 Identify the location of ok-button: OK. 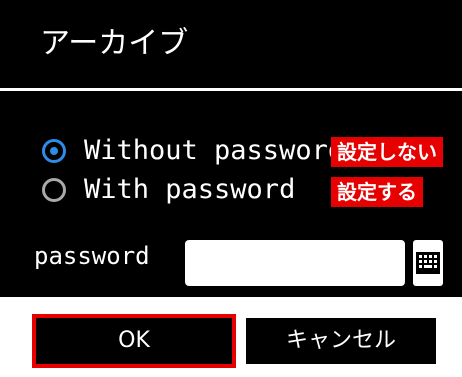
(134, 341).